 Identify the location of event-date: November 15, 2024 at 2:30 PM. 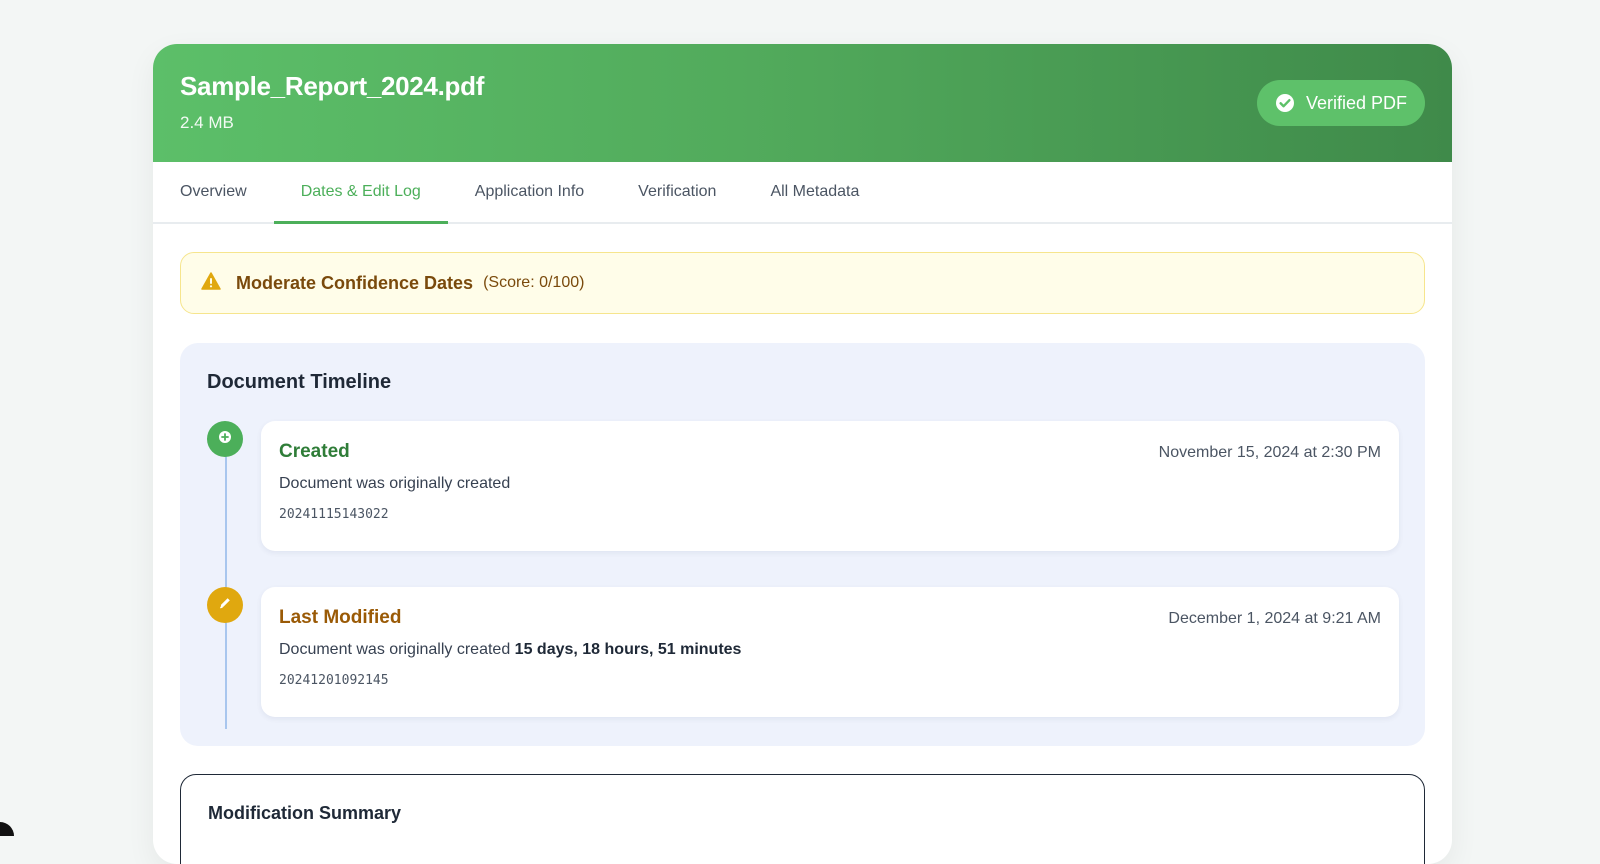
(1269, 452).